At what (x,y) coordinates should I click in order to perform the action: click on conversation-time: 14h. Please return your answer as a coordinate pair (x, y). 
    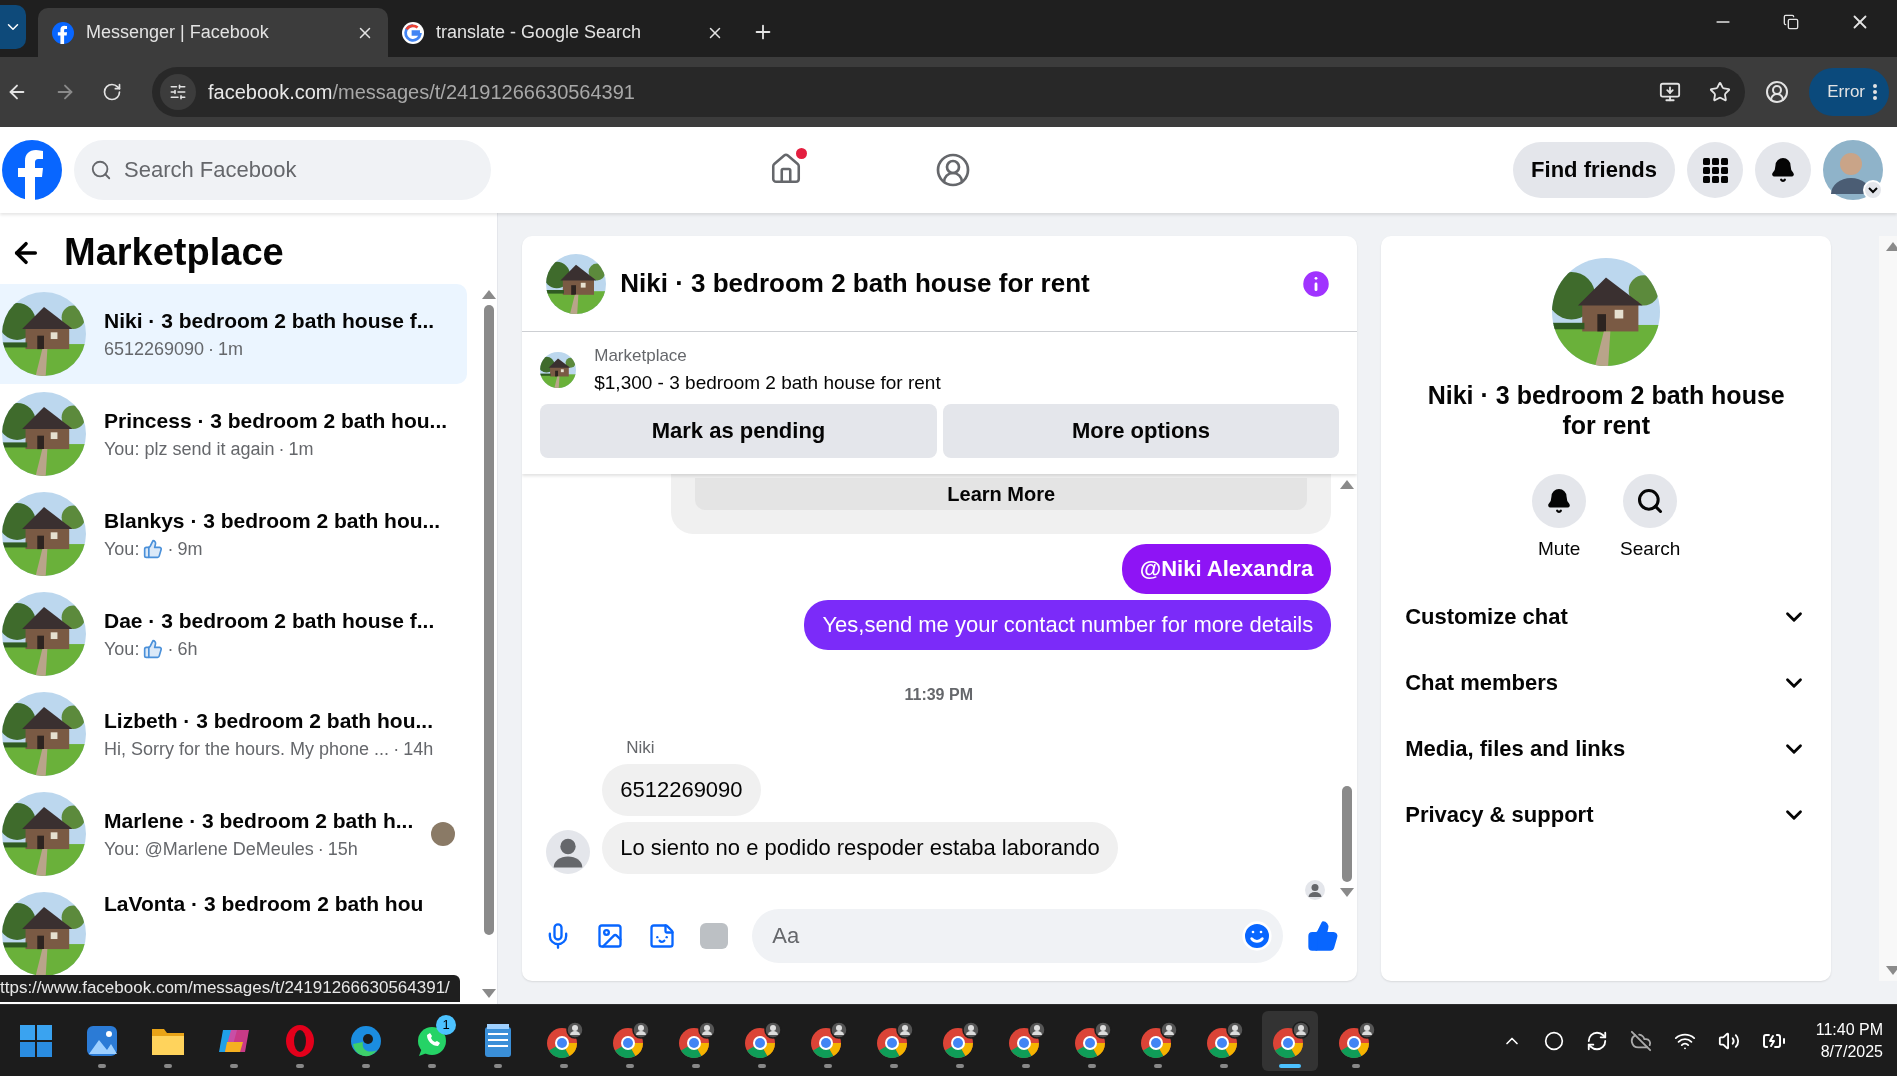
    Looking at the image, I should click on (418, 749).